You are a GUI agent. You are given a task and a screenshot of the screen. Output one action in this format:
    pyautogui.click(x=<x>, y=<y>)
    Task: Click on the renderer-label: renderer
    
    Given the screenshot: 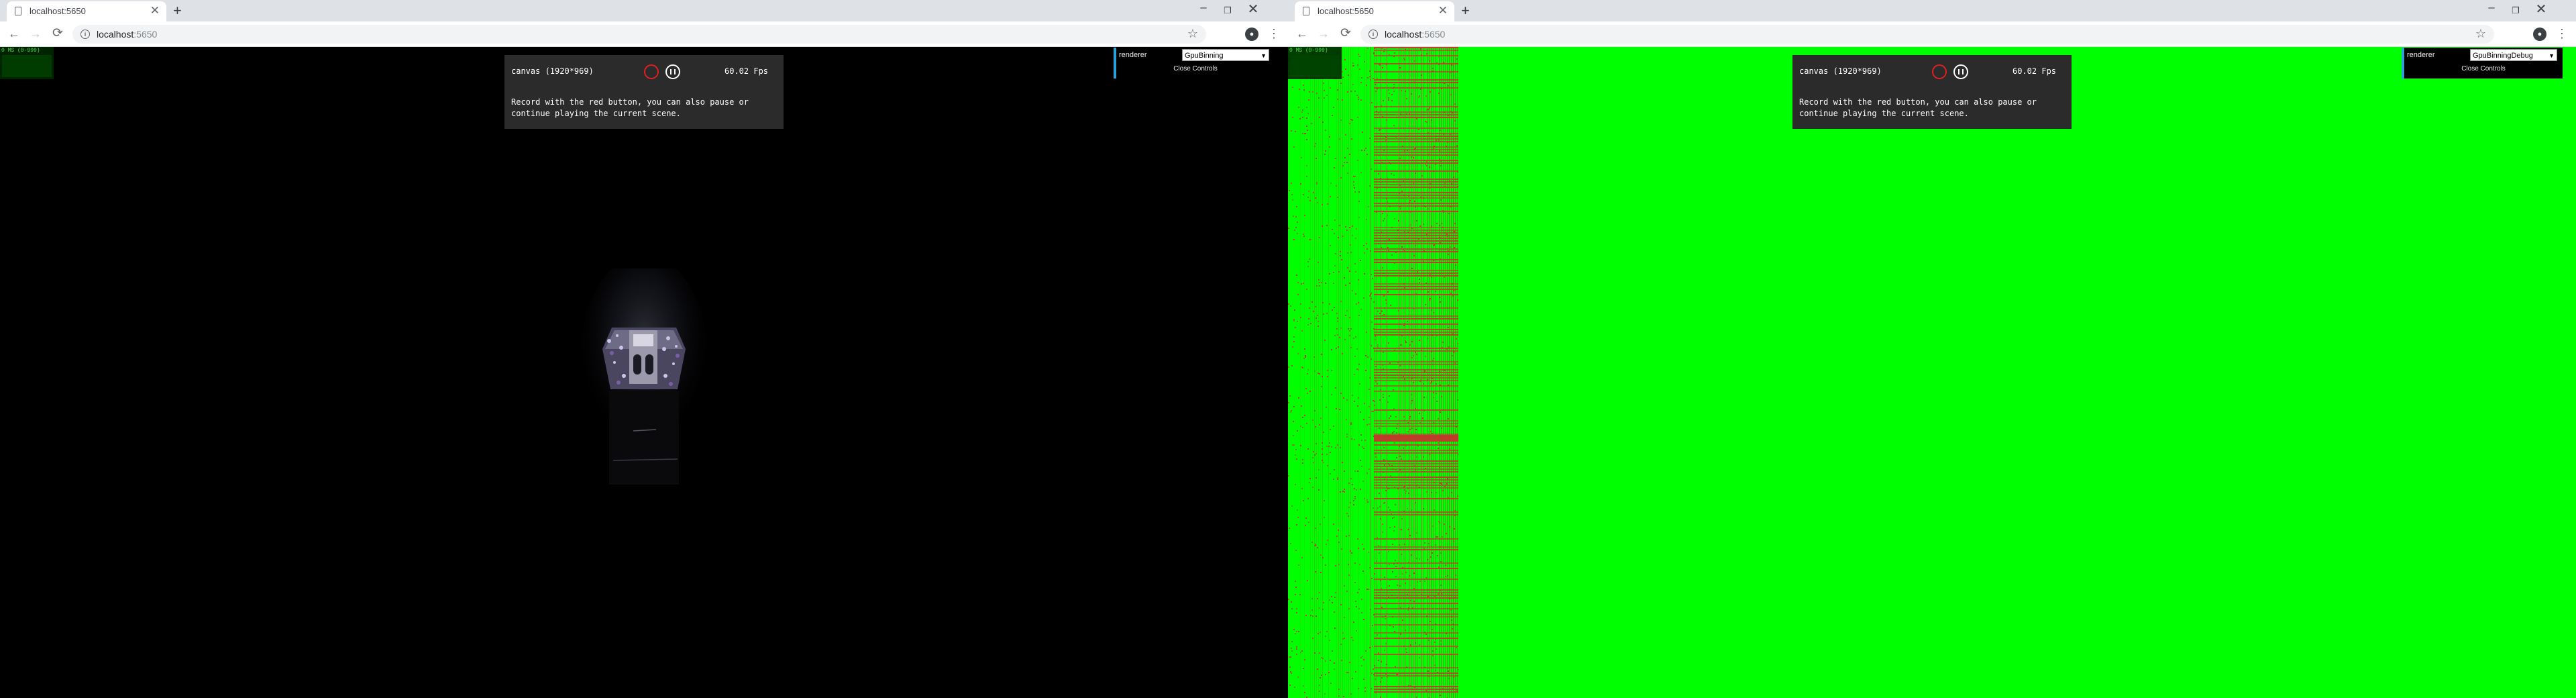 What is the action you would take?
    pyautogui.click(x=2421, y=55)
    